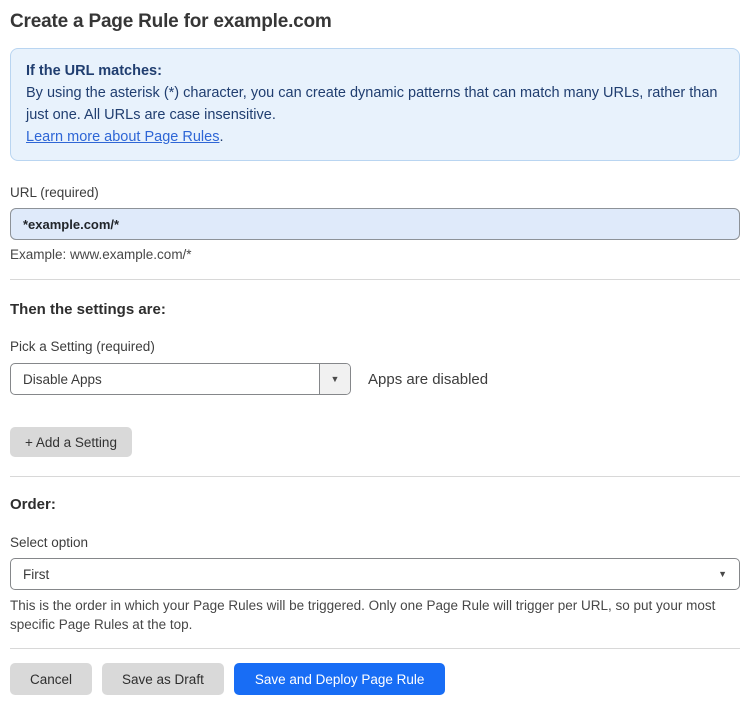 This screenshot has height=707, width=750. I want to click on info-box-heading: If the URL matches:, so click(94, 71).